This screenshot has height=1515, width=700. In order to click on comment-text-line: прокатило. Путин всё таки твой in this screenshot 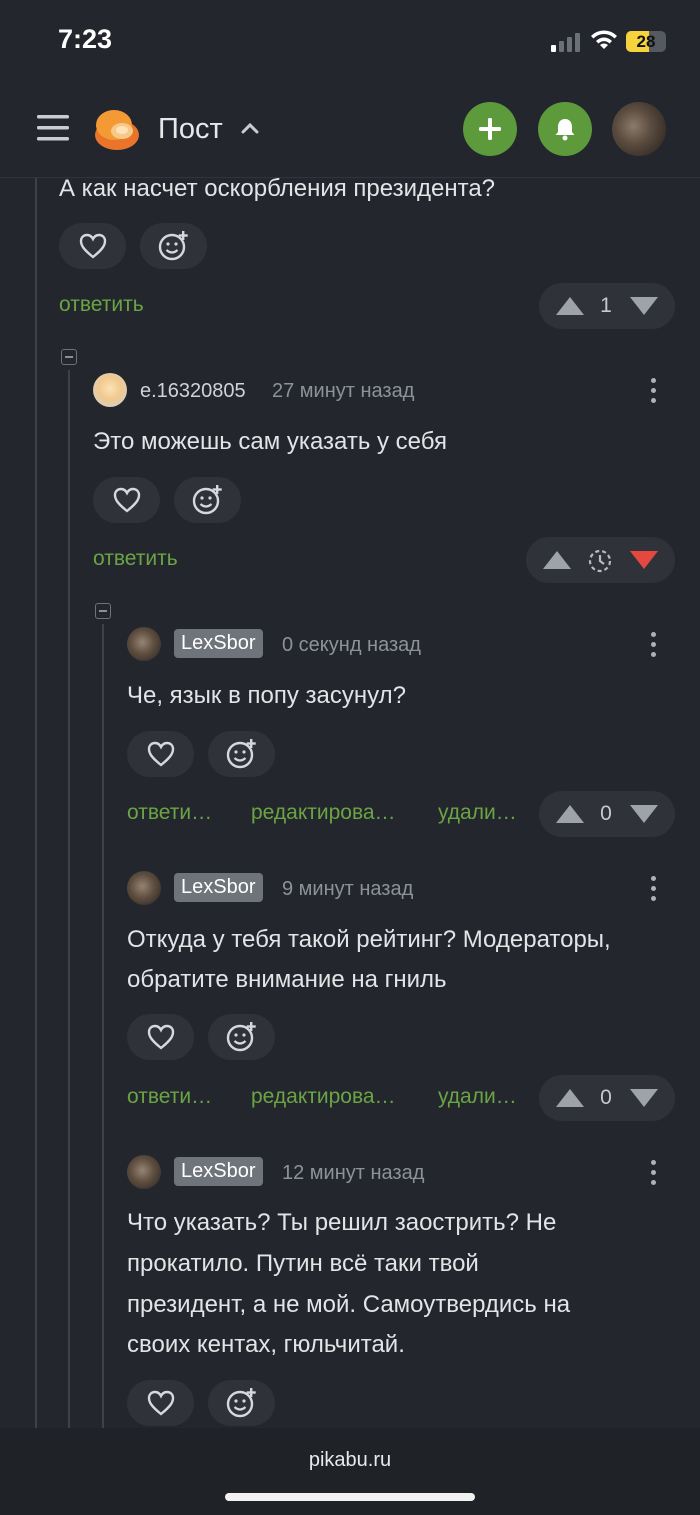, I will do `click(303, 1263)`.